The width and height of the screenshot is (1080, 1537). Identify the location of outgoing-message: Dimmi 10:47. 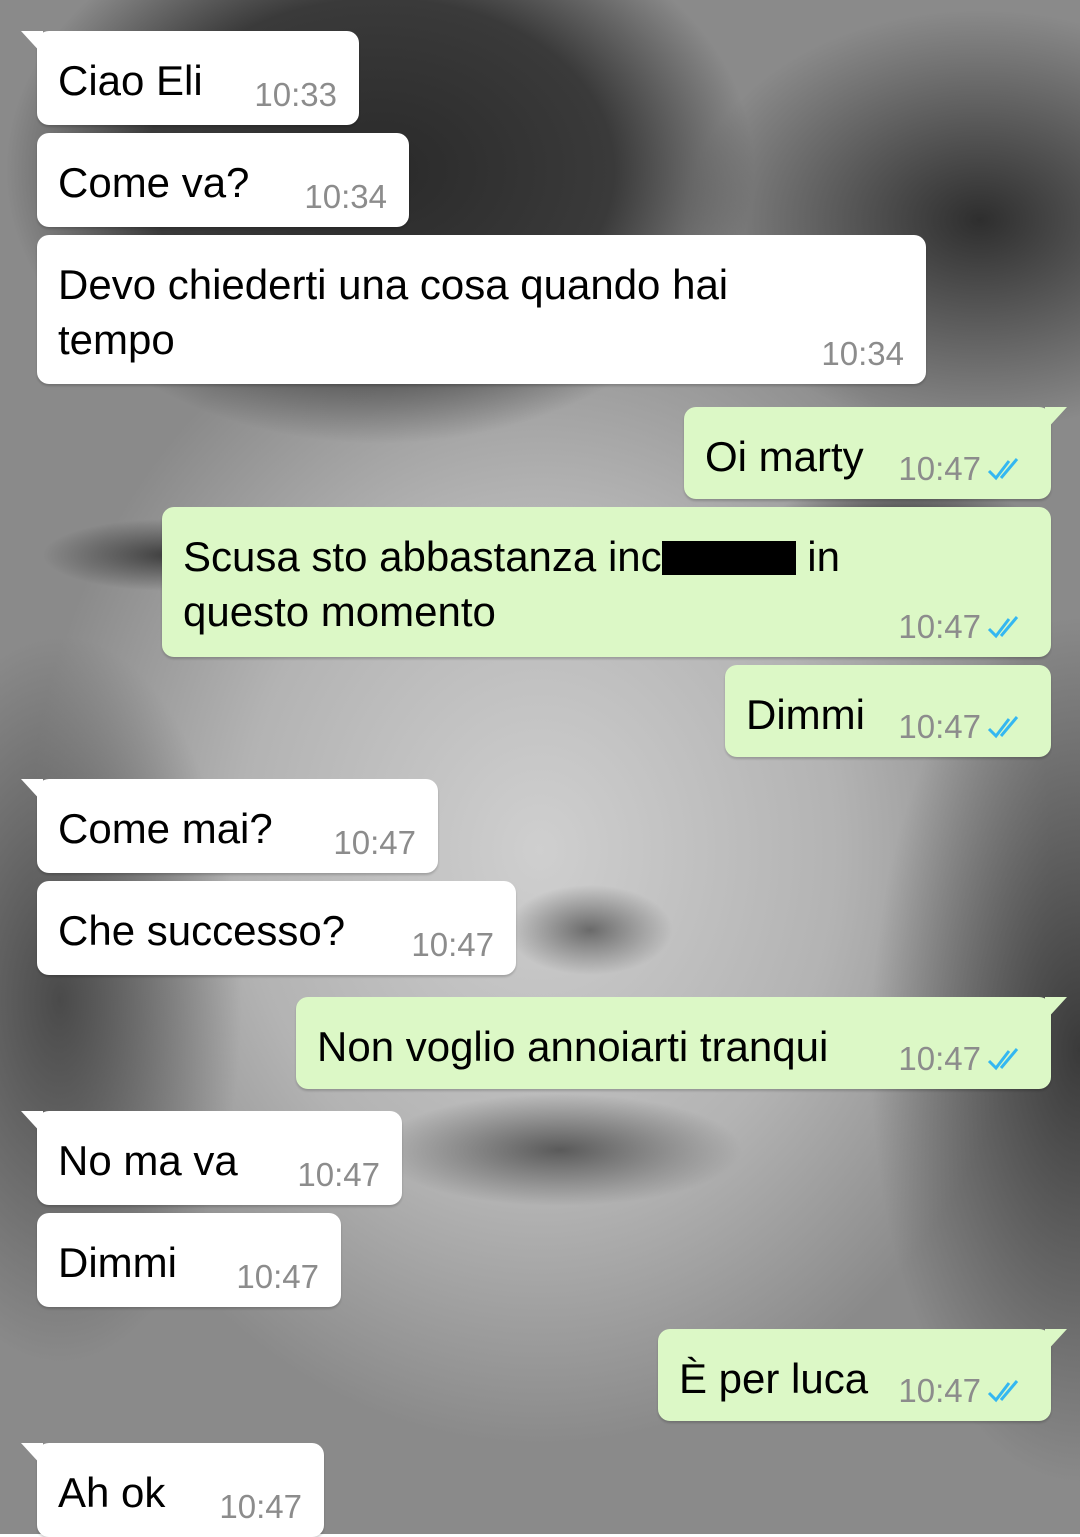
(888, 711).